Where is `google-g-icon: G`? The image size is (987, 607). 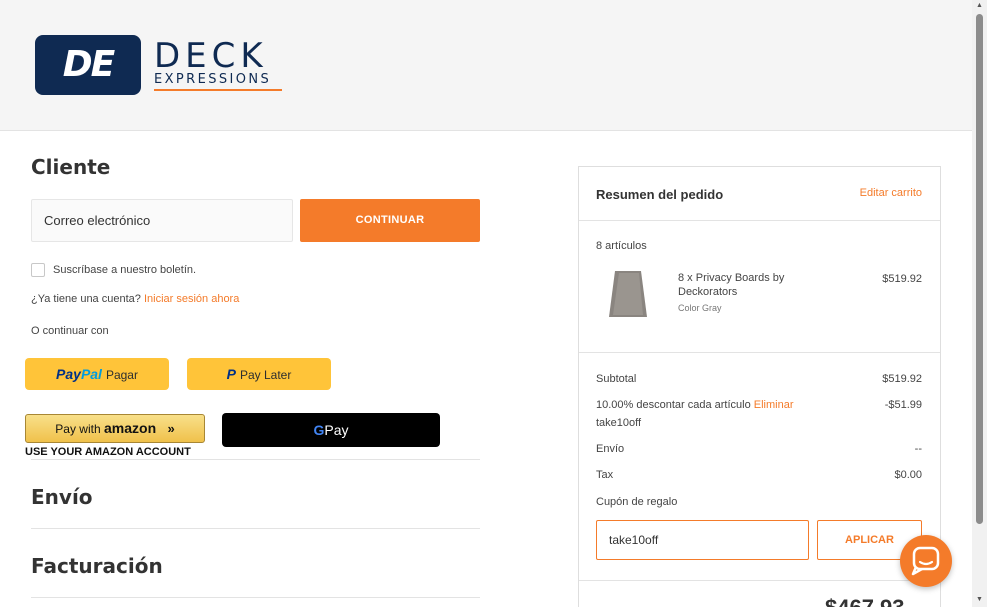 google-g-icon: G is located at coordinates (319, 430).